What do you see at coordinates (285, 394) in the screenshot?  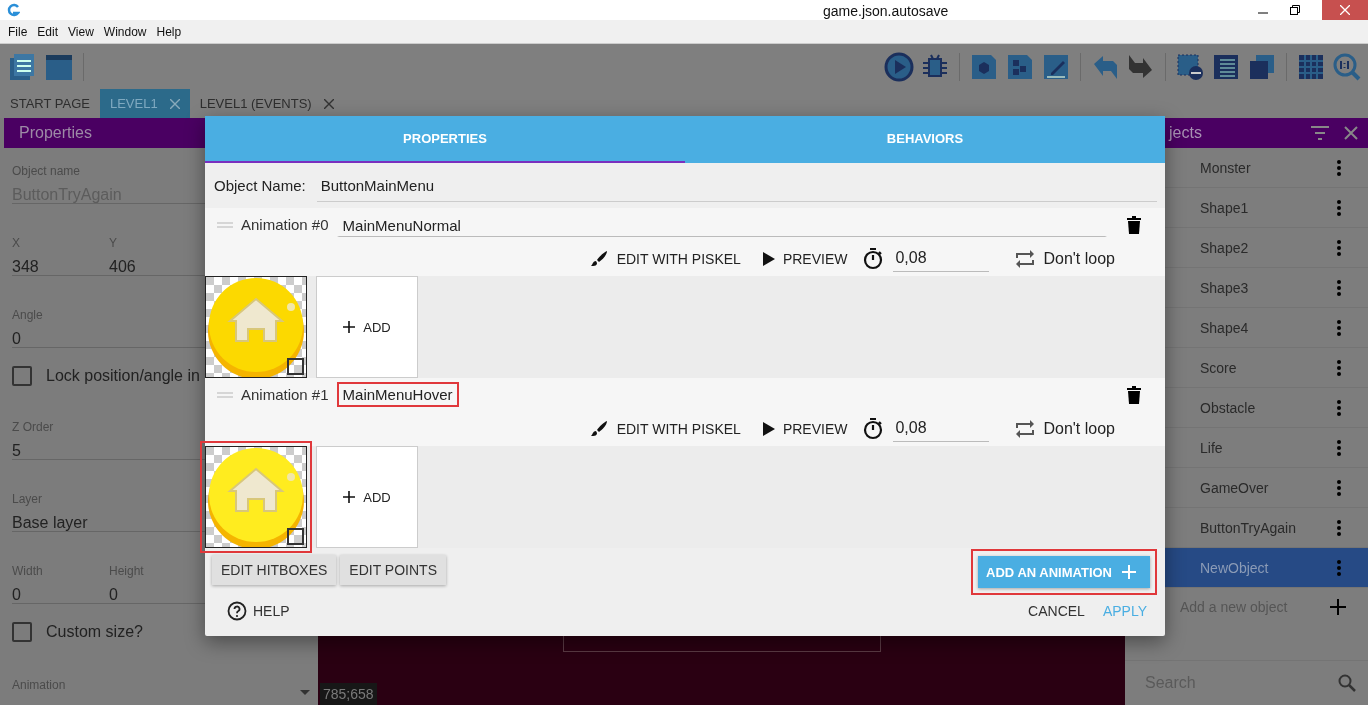 I see `animation-label: Animation #1` at bounding box center [285, 394].